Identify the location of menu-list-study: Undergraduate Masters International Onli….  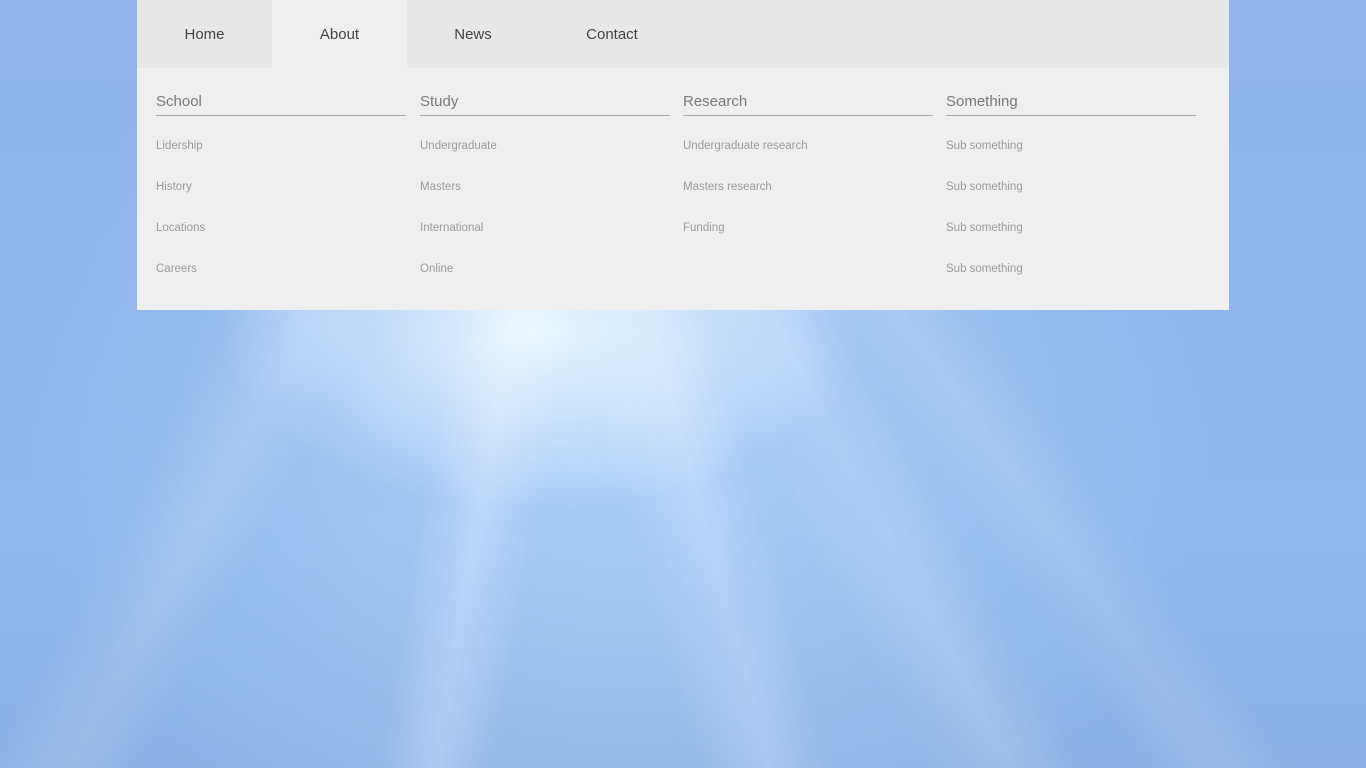
(545, 220).